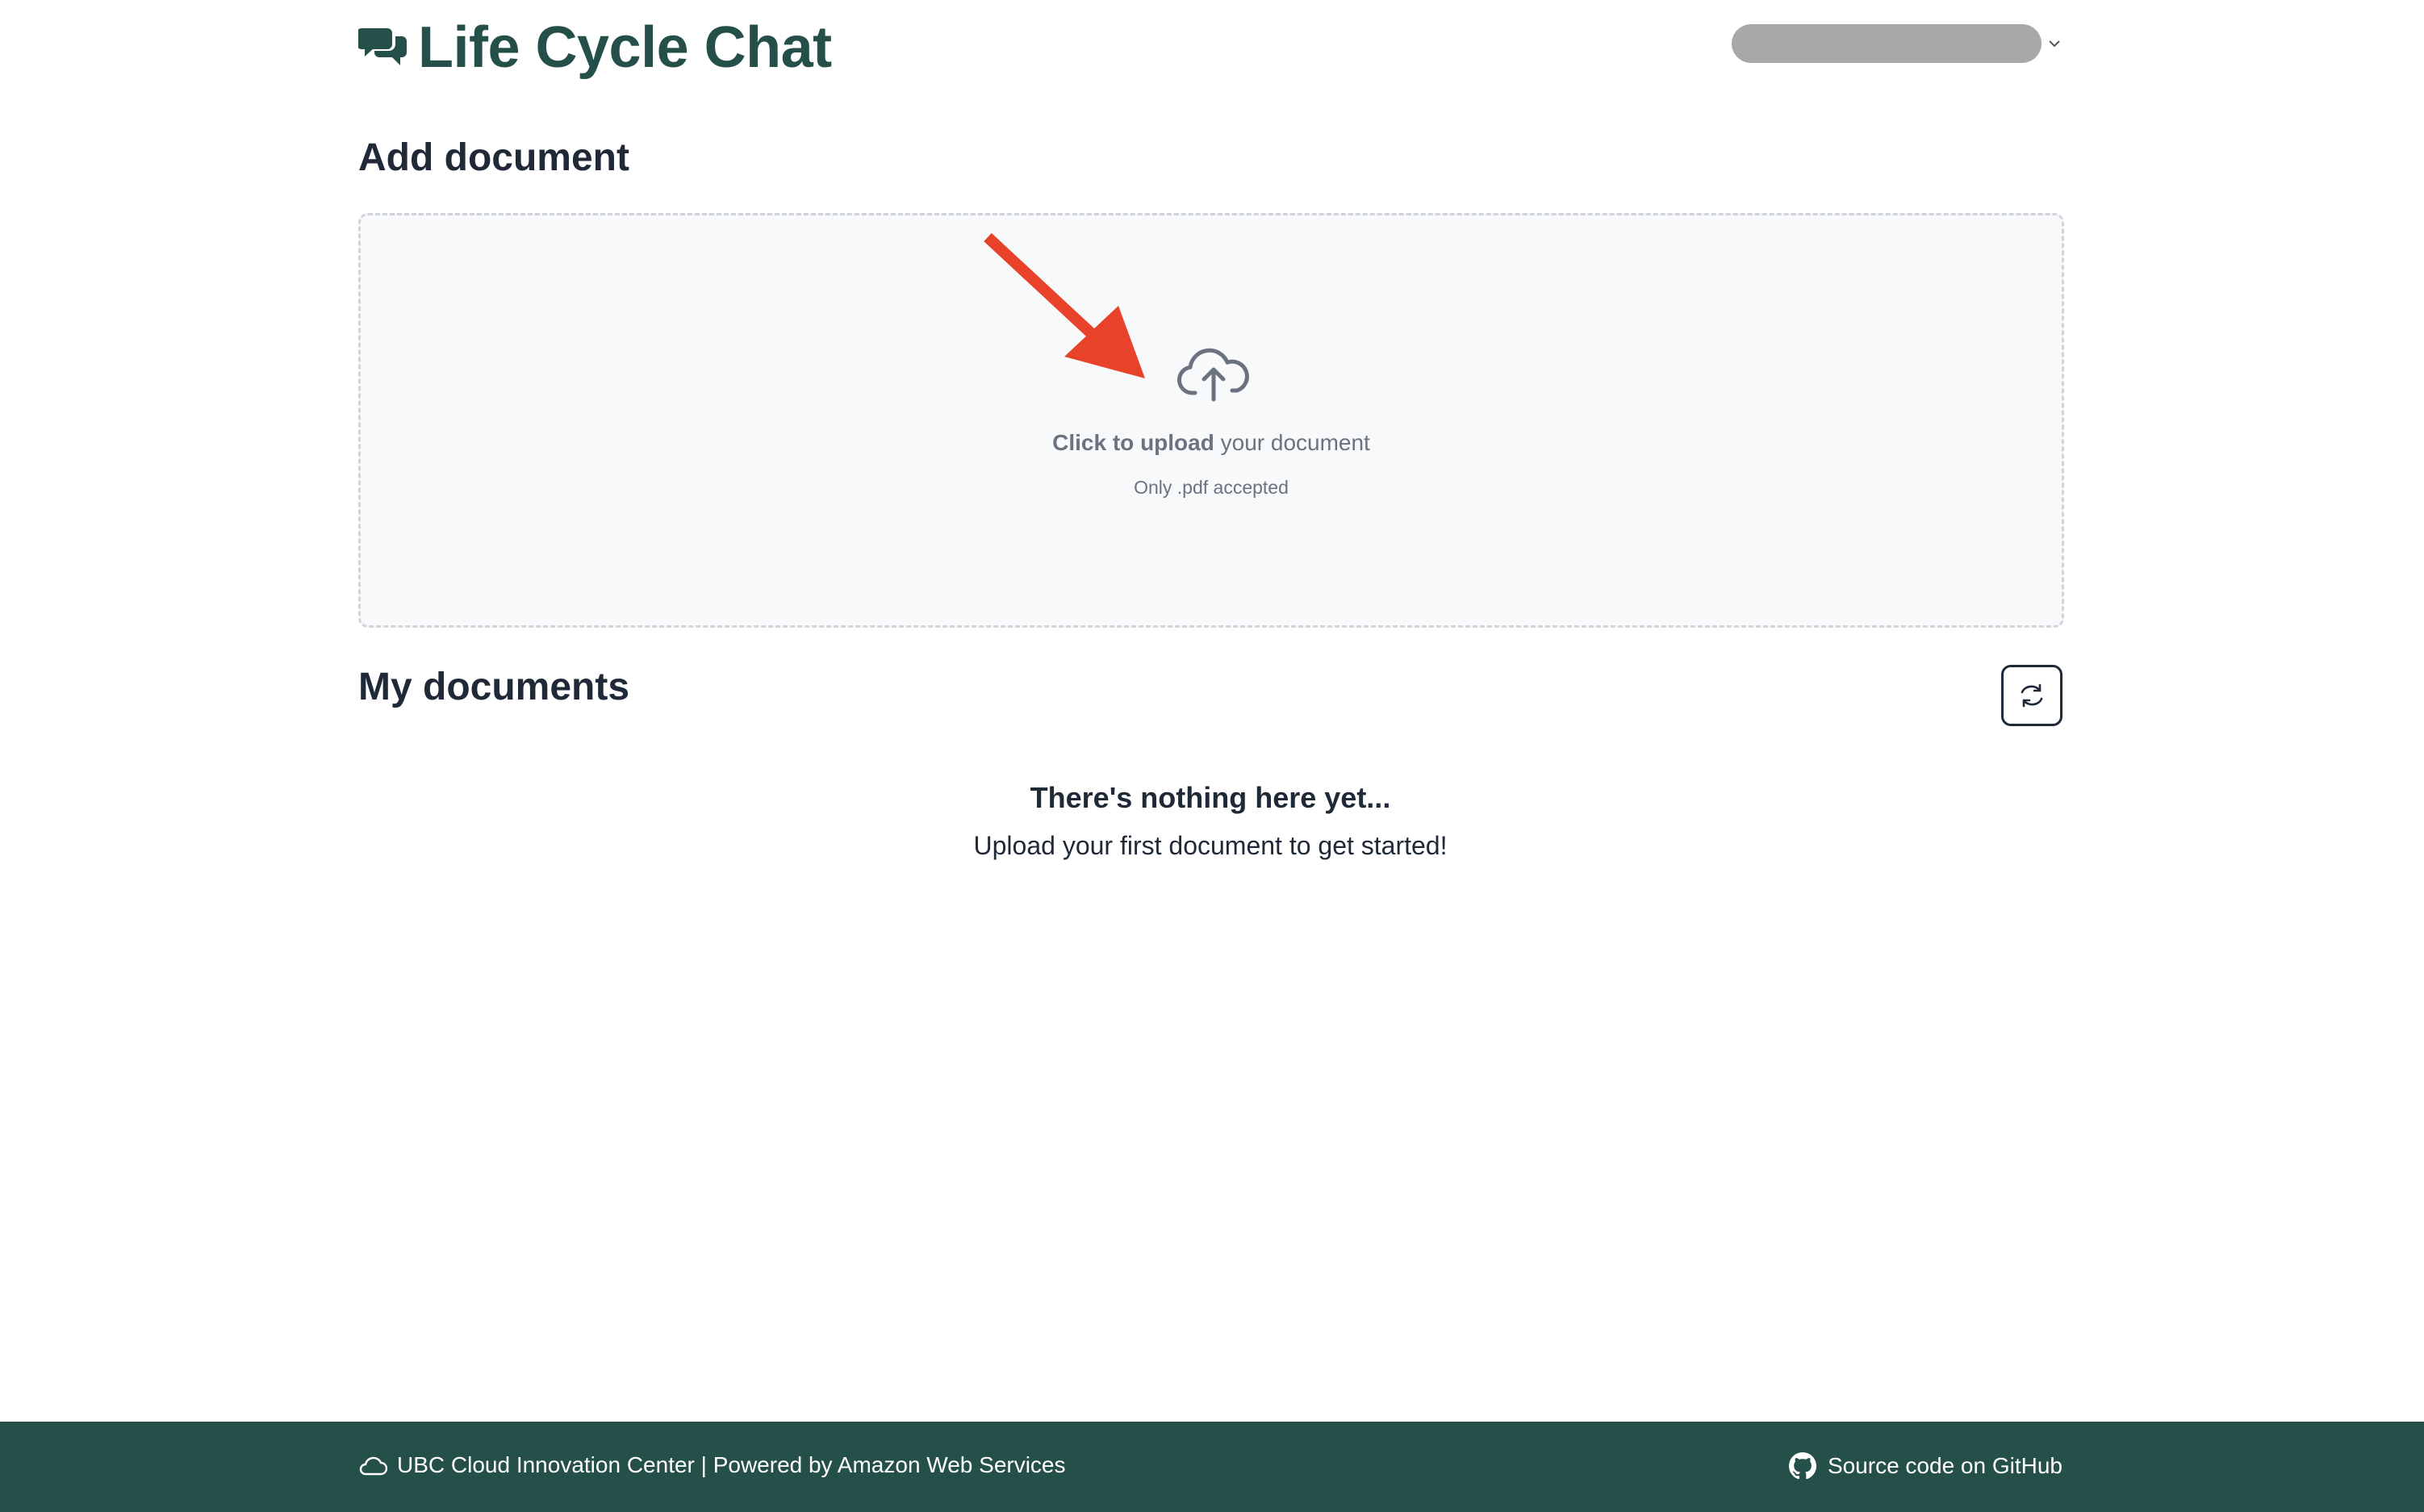 This screenshot has width=2424, height=1512. I want to click on upload-strong-label: Click to upload, so click(1133, 442).